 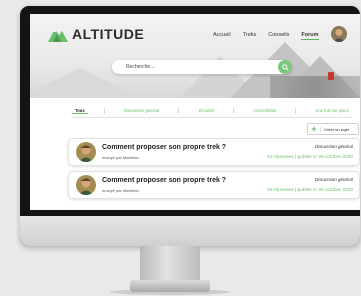 I want to click on create-topic-button: + Créer un sujet, so click(x=333, y=129).